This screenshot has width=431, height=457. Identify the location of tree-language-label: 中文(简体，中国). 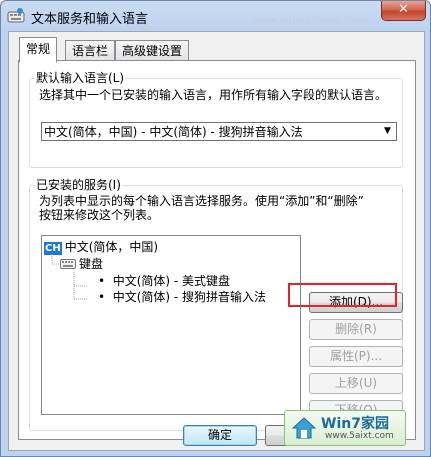
(111, 247).